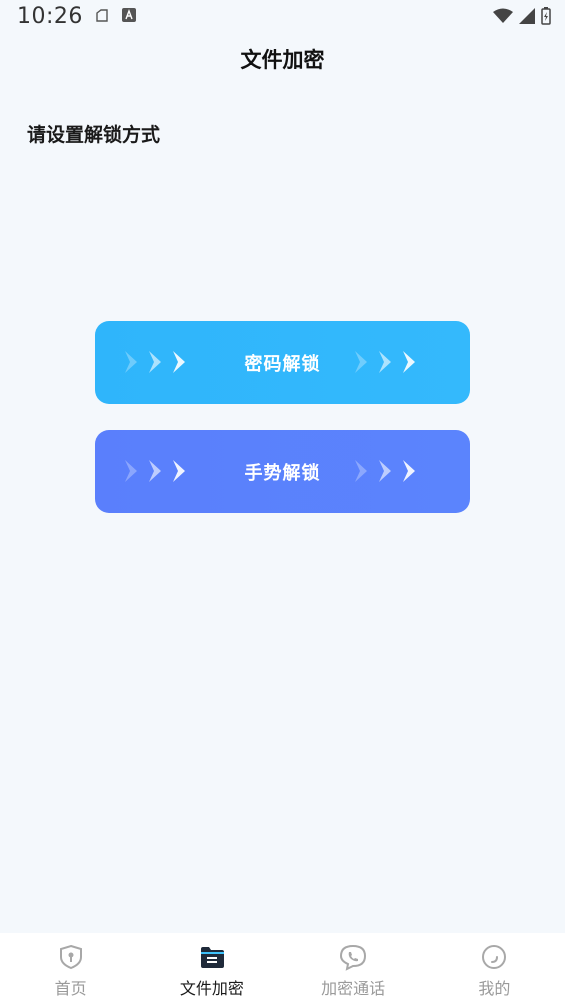  I want to click on signal-icon, so click(527, 16).